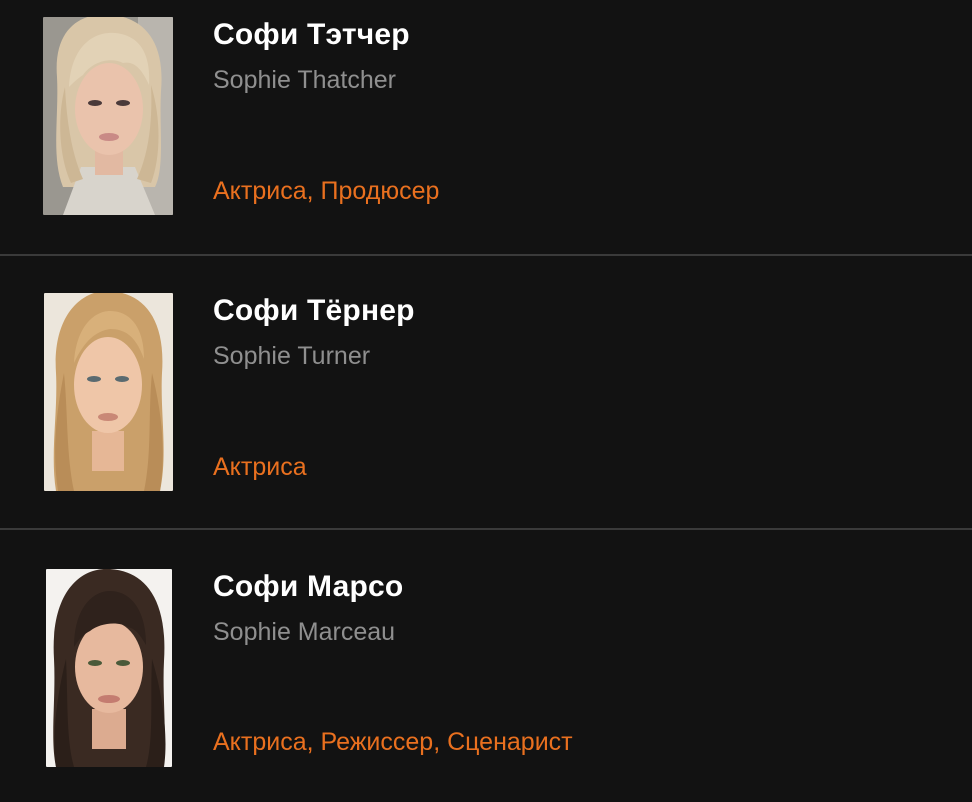  What do you see at coordinates (292, 356) in the screenshot?
I see `person-original-name: Sophie Turner` at bounding box center [292, 356].